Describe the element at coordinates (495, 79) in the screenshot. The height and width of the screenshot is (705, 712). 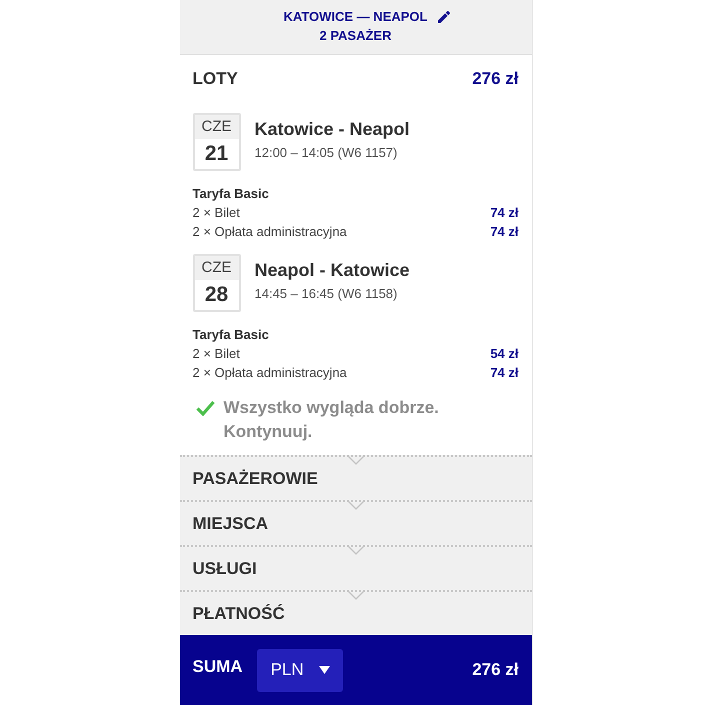
I see `section-total: 276 zł` at that location.